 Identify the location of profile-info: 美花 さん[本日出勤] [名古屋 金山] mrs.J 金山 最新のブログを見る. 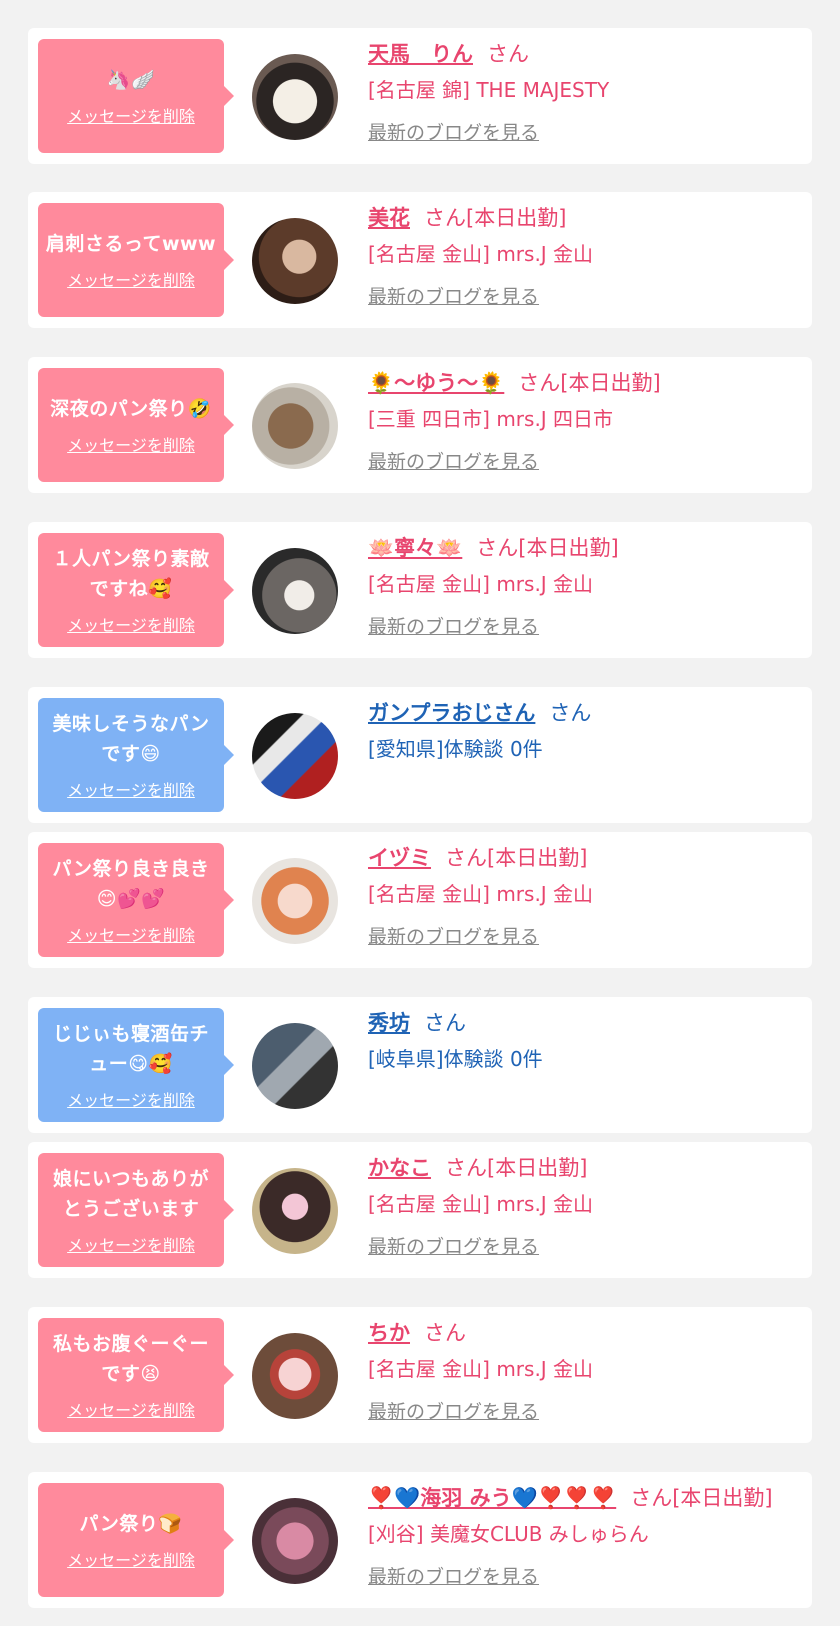
(585, 255).